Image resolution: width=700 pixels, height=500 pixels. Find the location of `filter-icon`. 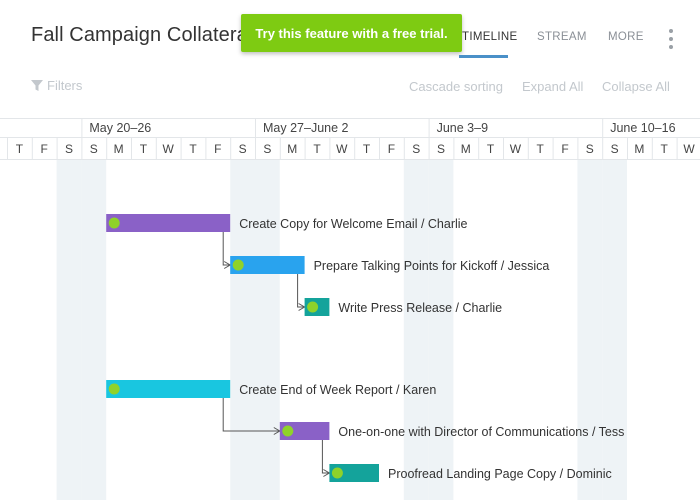

filter-icon is located at coordinates (37, 85).